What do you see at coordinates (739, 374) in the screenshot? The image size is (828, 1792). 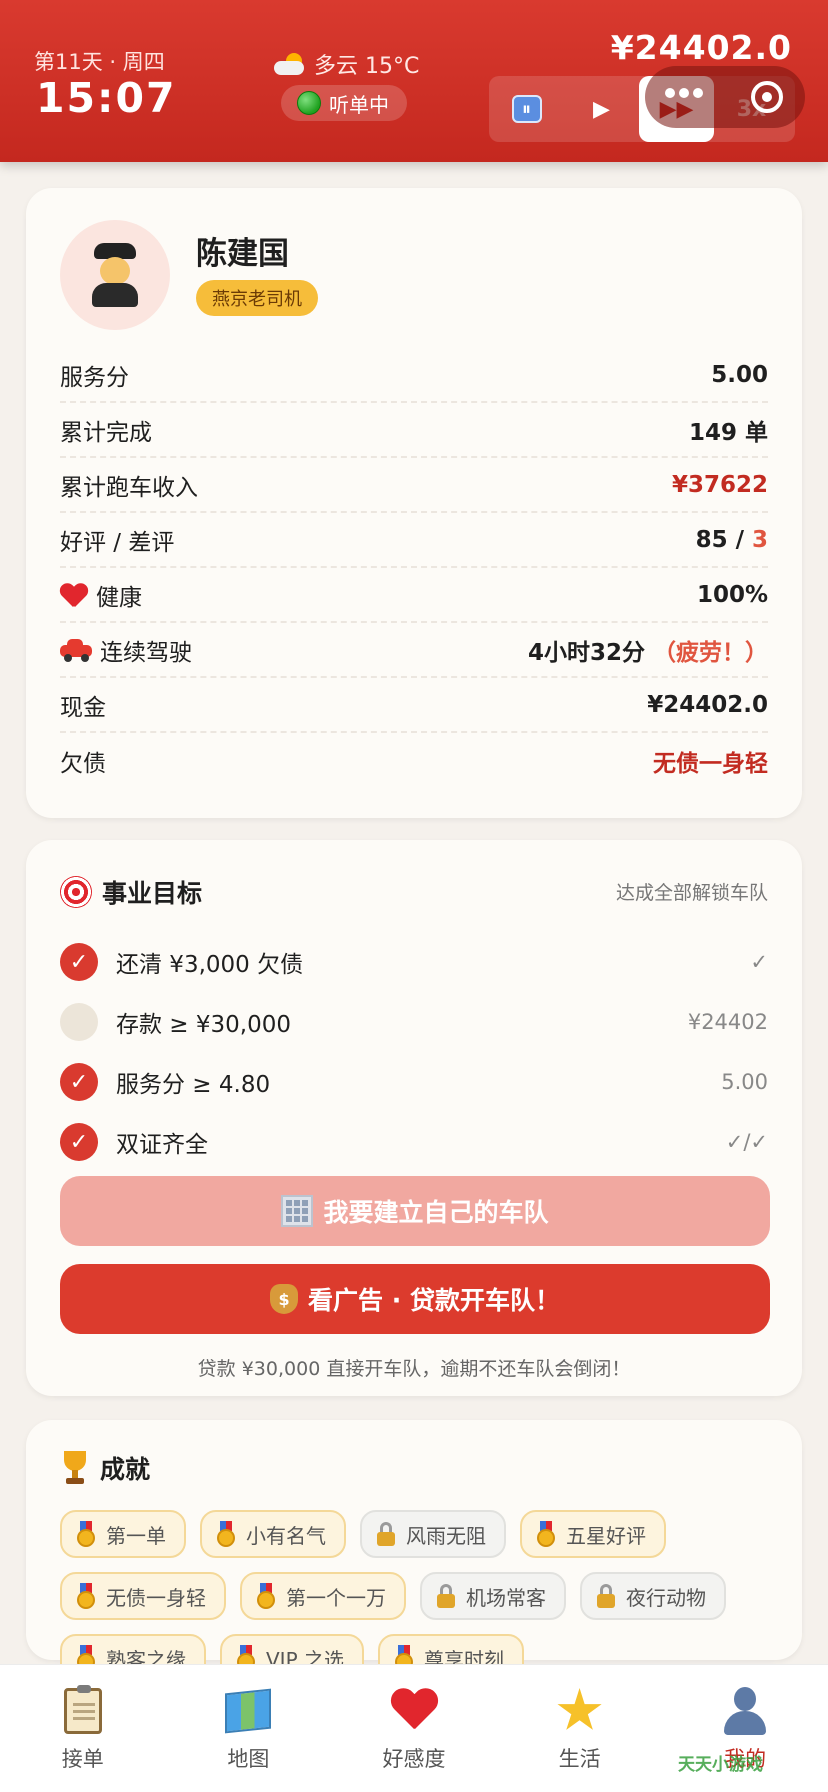 I see `stat-value: 5.00` at bounding box center [739, 374].